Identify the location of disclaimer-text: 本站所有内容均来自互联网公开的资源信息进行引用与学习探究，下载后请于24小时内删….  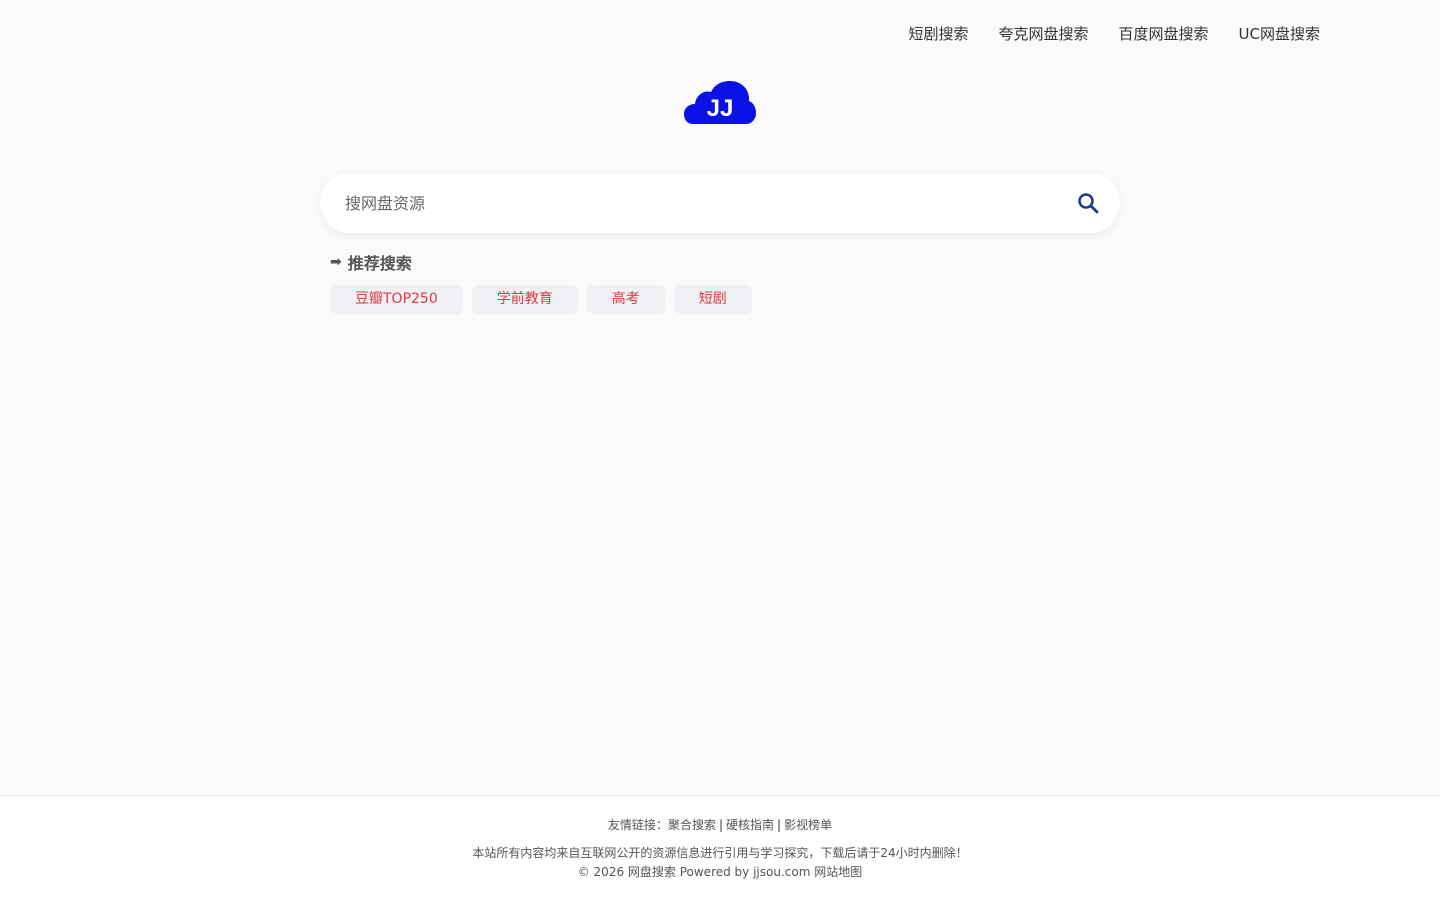
(720, 853).